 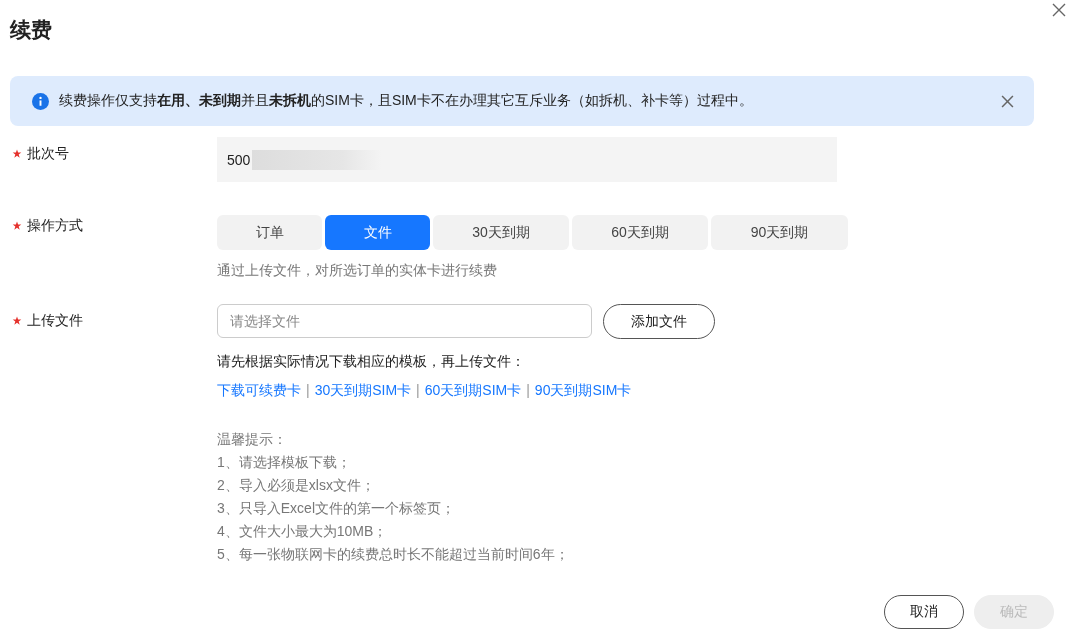 What do you see at coordinates (404, 321) in the screenshot?
I see `file-input: 请选择文件` at bounding box center [404, 321].